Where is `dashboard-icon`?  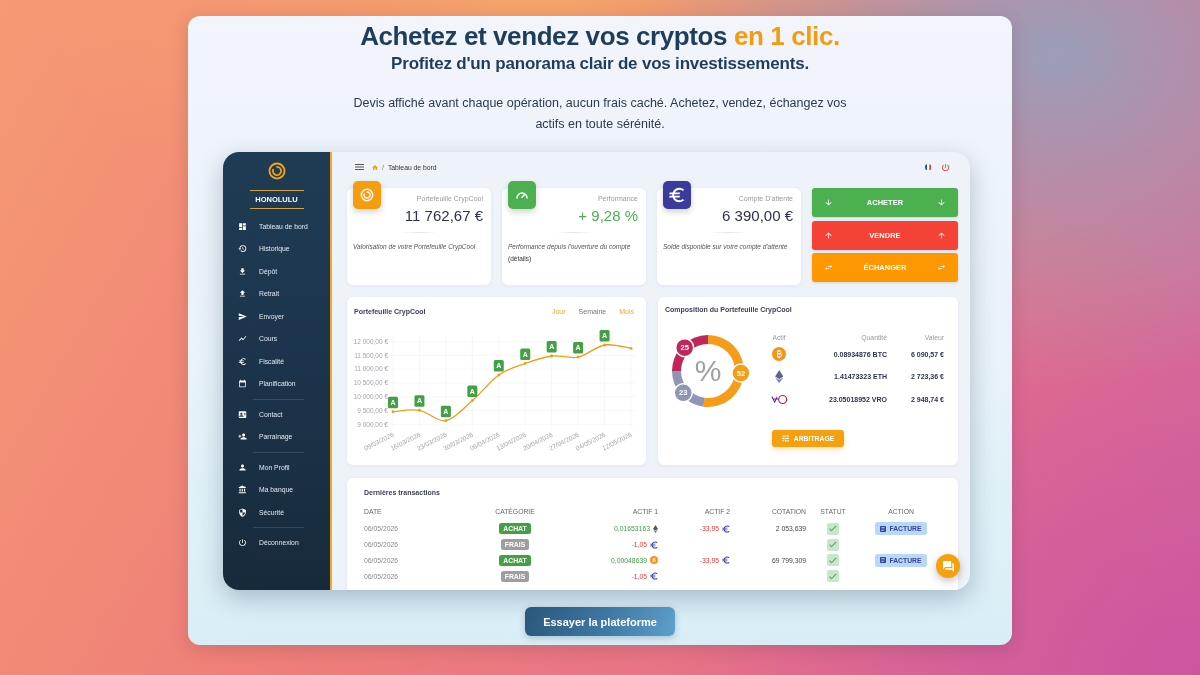 dashboard-icon is located at coordinates (242, 226).